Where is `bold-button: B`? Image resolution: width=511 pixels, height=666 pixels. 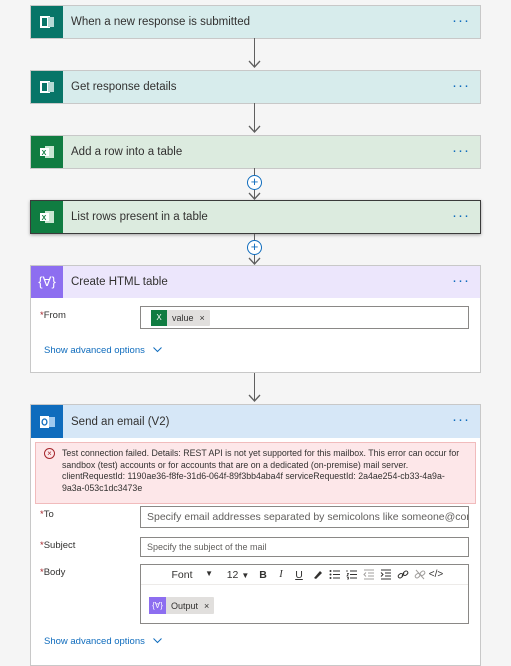 bold-button: B is located at coordinates (263, 575).